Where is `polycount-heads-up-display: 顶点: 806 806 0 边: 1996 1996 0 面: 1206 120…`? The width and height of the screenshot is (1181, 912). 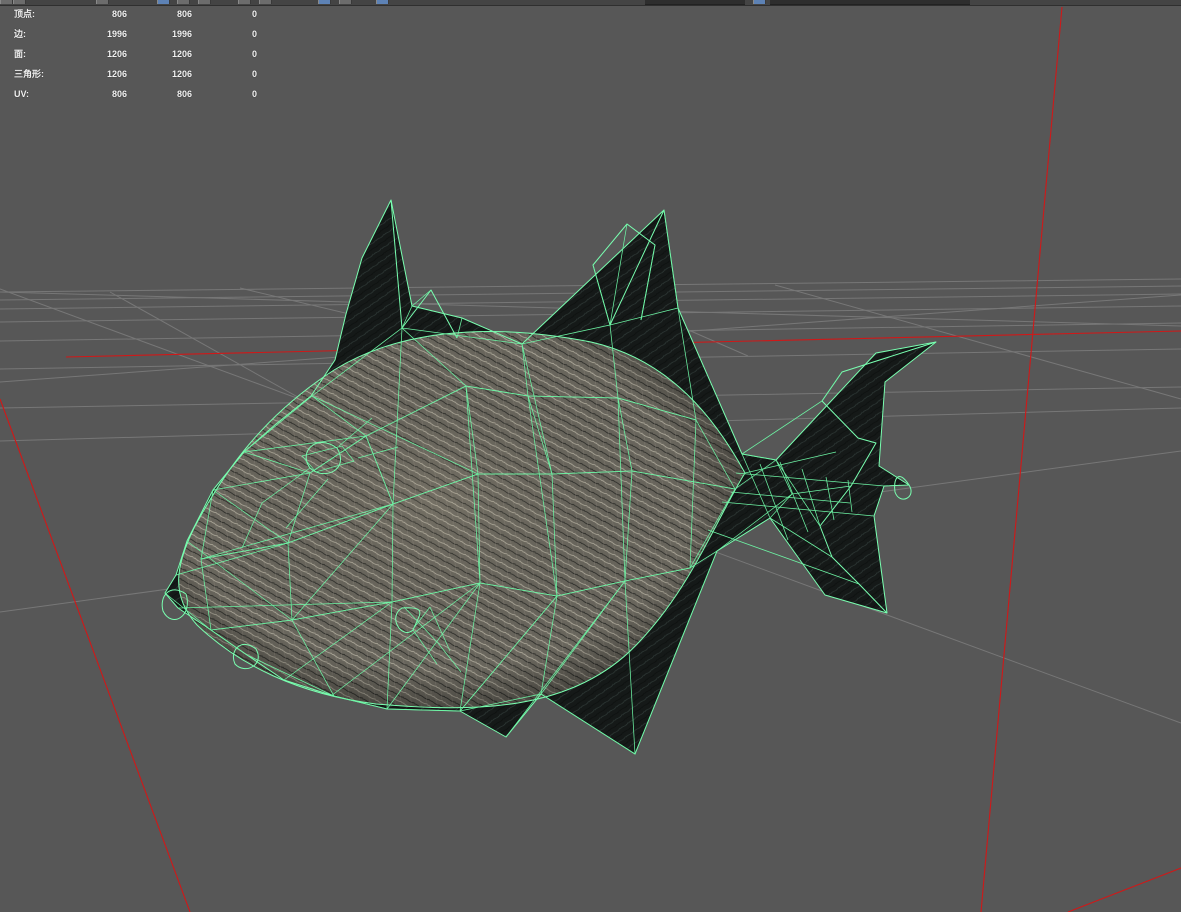 polycount-heads-up-display: 顶点: 806 806 0 边: 1996 1996 0 面: 1206 120… is located at coordinates (141, 54).